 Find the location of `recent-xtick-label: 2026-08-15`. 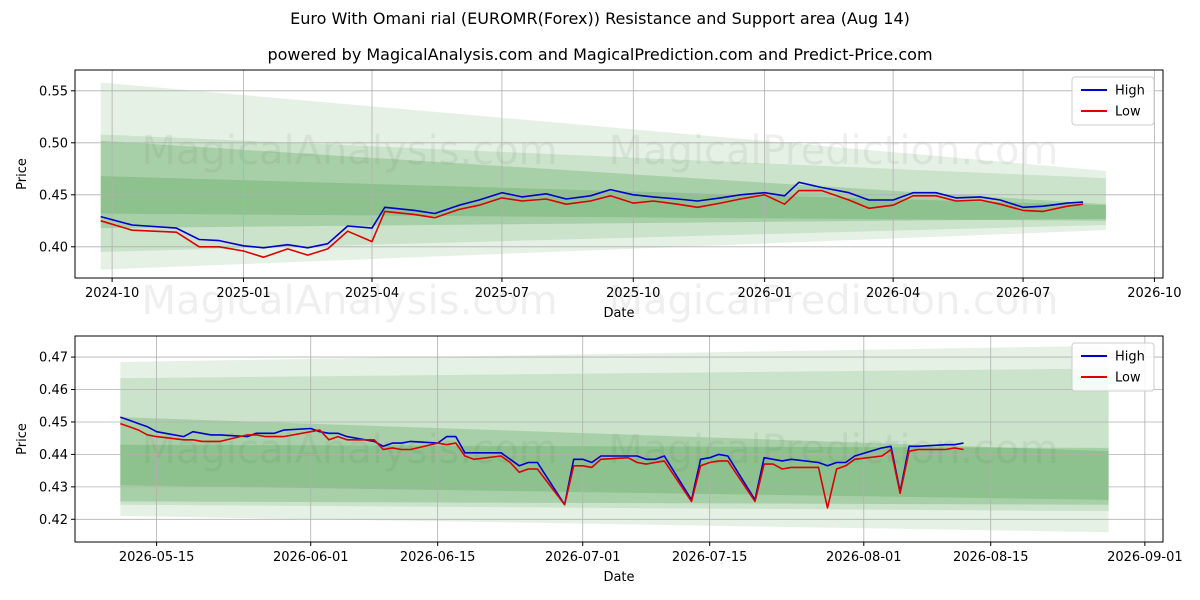

recent-xtick-label: 2026-08-15 is located at coordinates (991, 557).